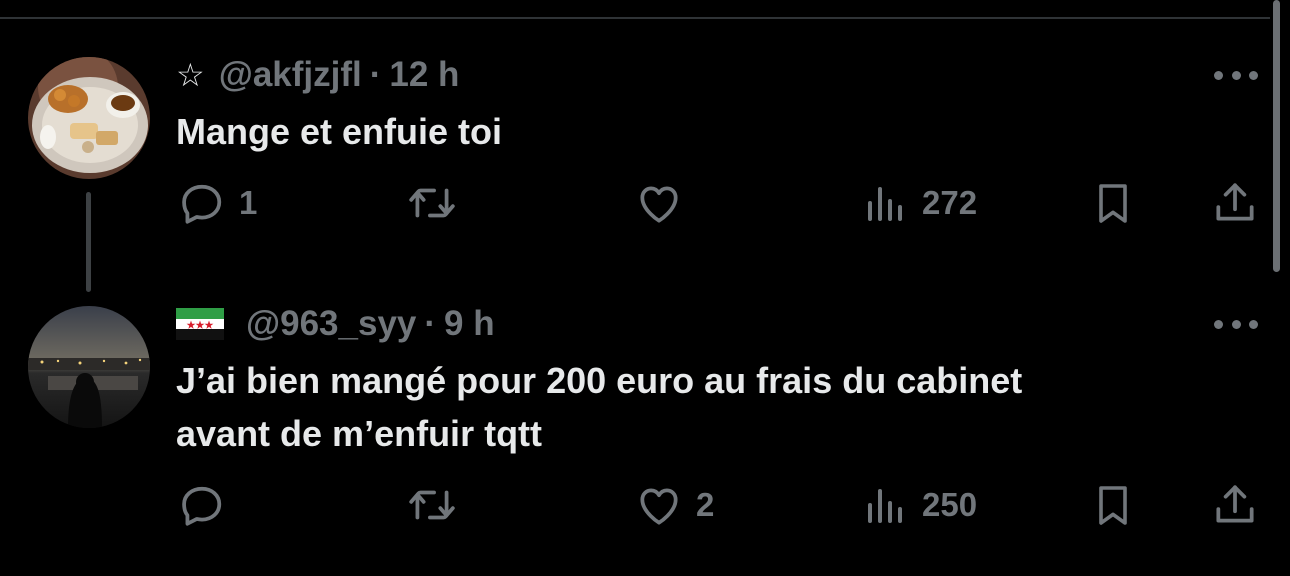  Describe the element at coordinates (200, 324) in the screenshot. I see `syrian-flag-icon` at that location.